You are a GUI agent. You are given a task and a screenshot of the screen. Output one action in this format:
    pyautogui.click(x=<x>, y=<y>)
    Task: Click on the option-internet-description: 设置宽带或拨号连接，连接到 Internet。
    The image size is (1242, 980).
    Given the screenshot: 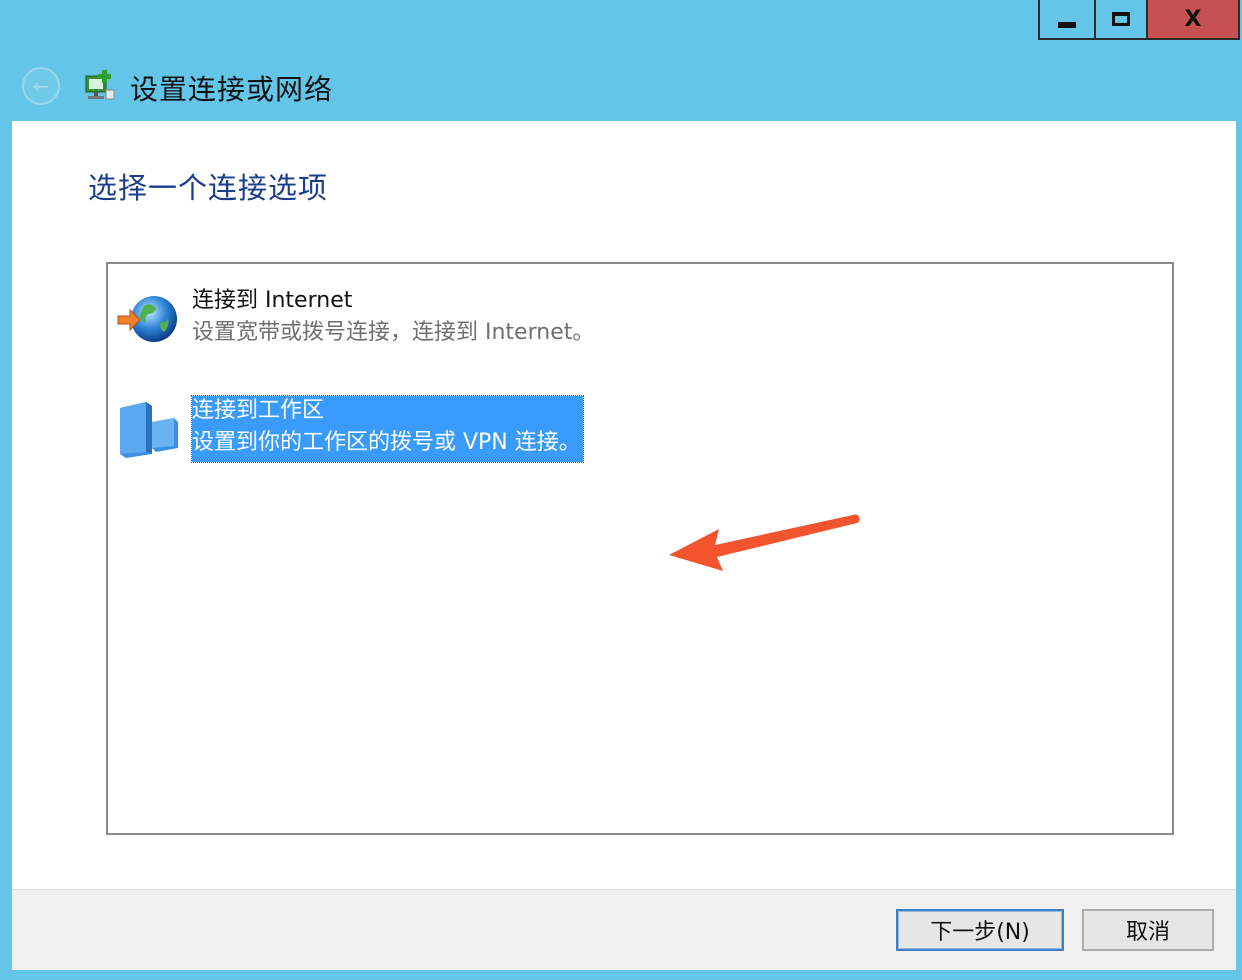 What is the action you would take?
    pyautogui.click(x=393, y=332)
    